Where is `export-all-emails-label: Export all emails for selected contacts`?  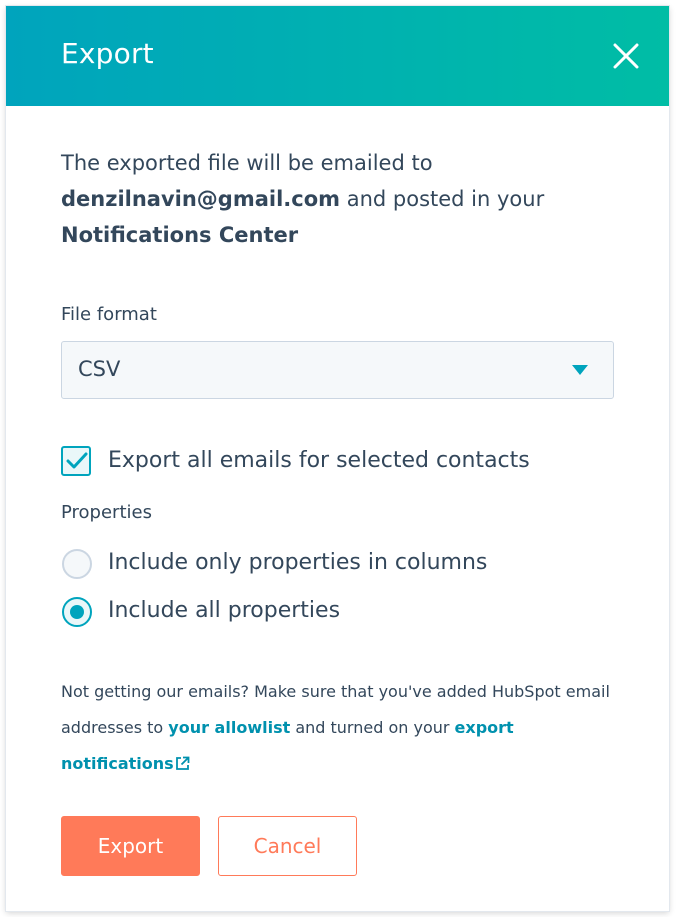
export-all-emails-label: Export all emails for selected contacts is located at coordinates (319, 460).